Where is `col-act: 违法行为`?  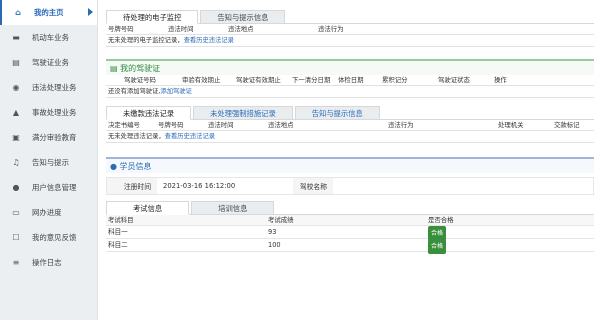
col-act: 违法行为 is located at coordinates (331, 29).